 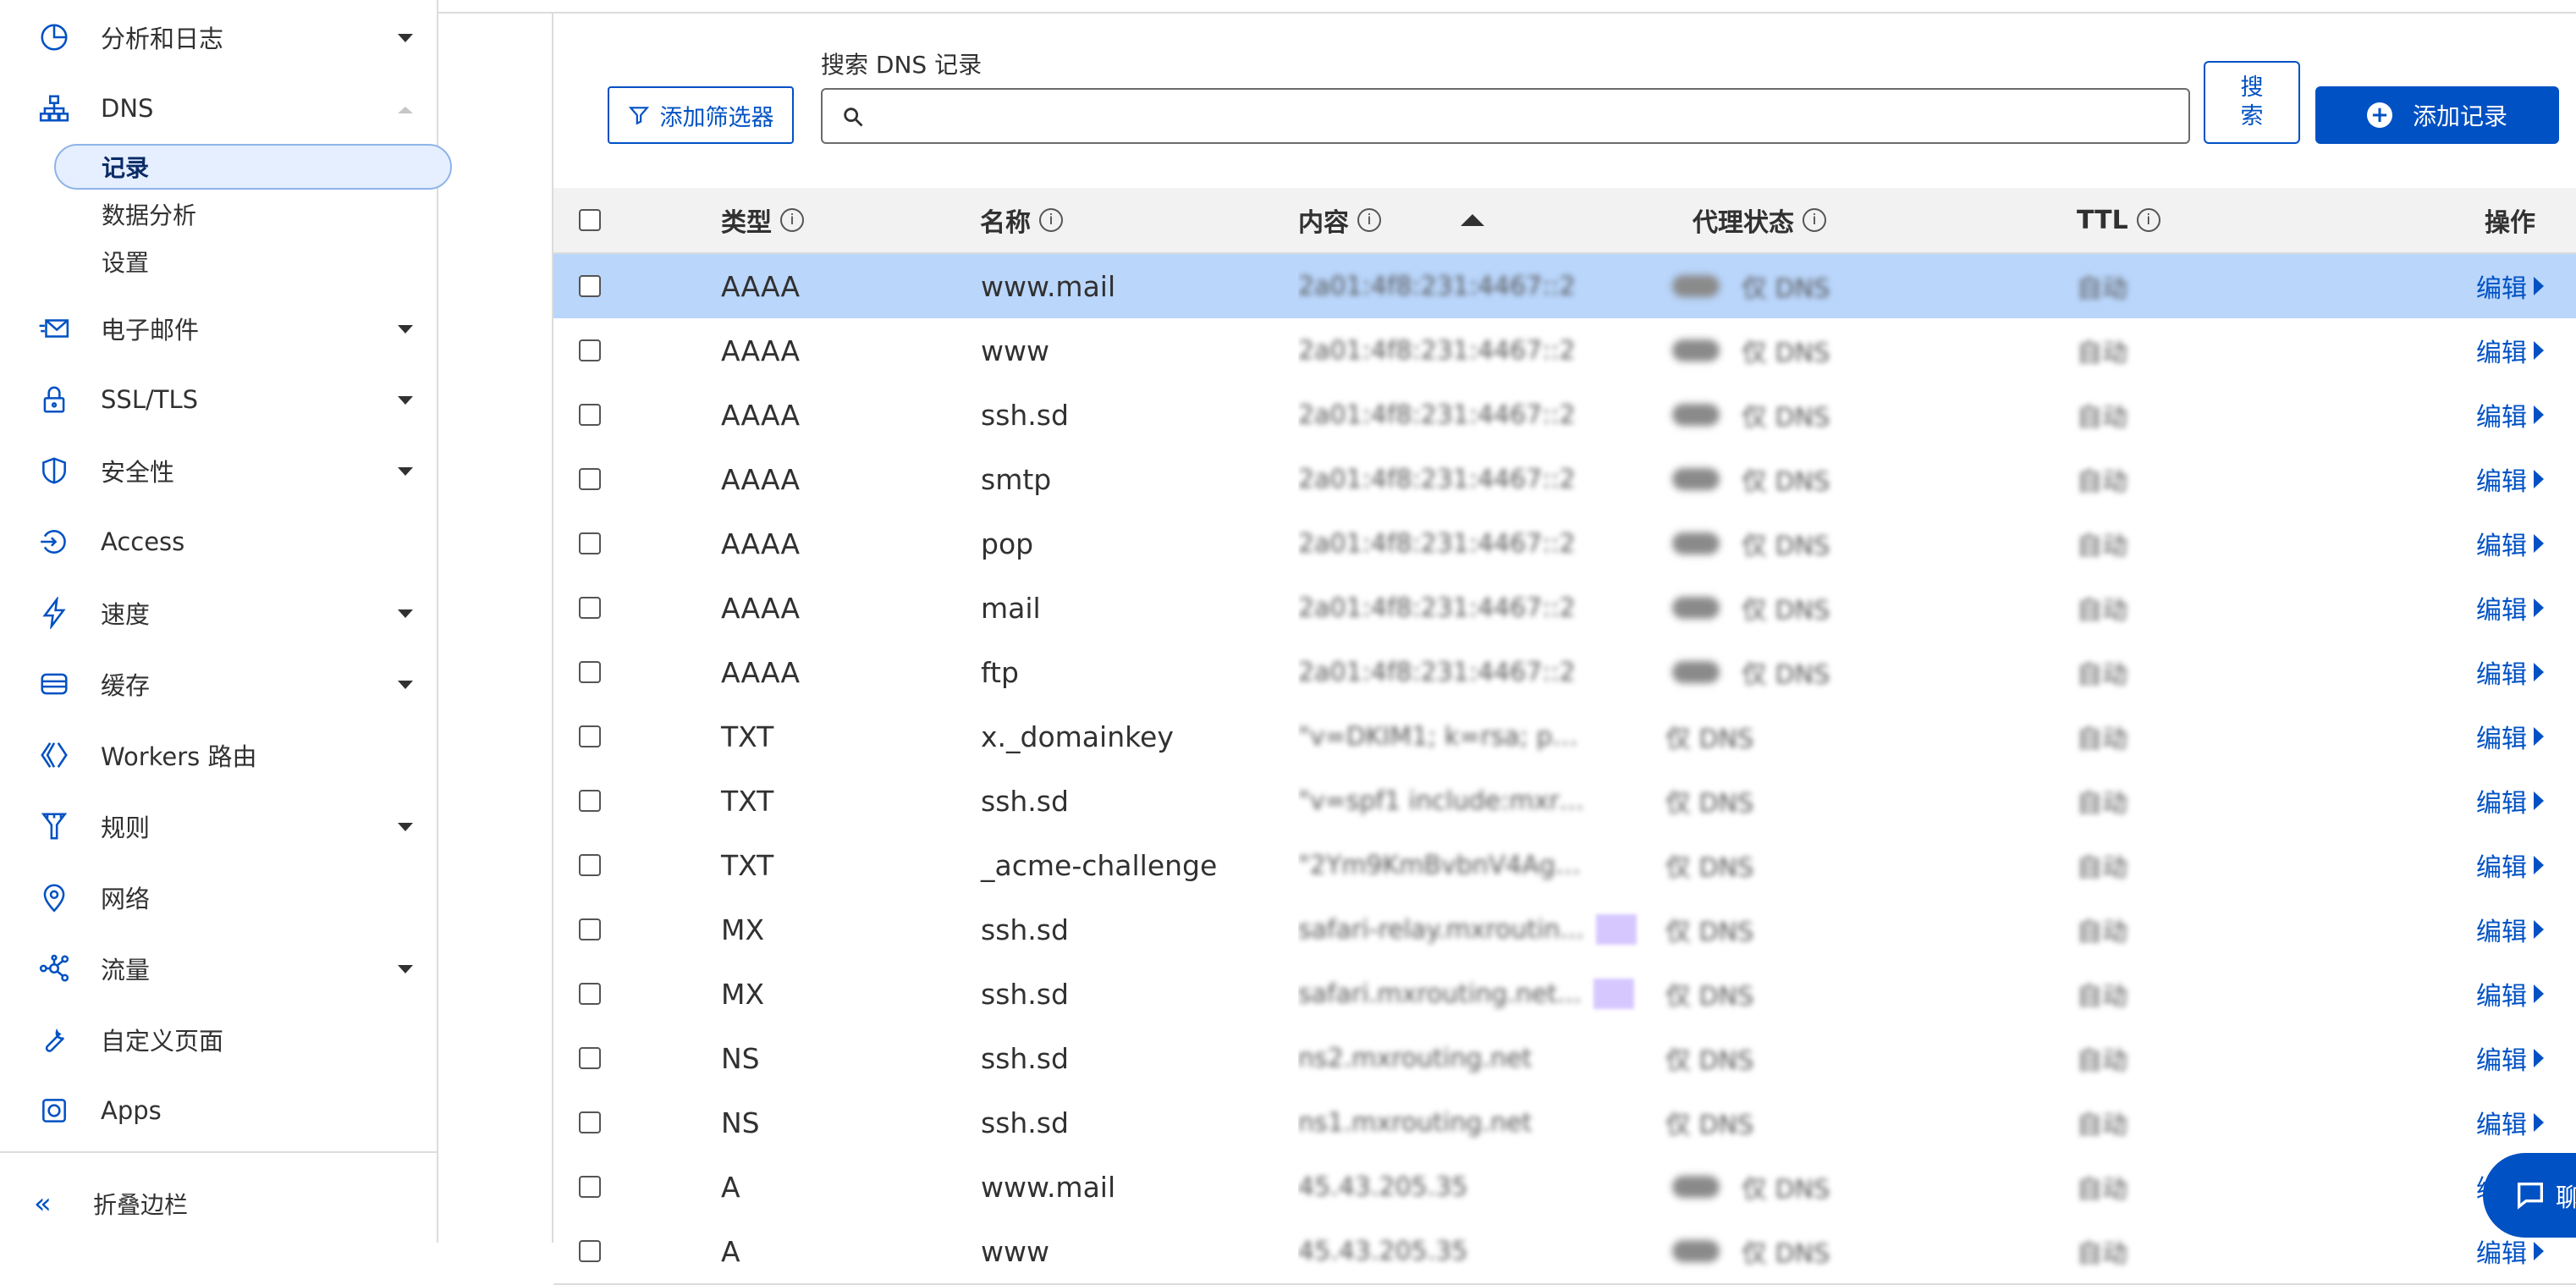 I want to click on search-button: 搜 索, so click(x=2252, y=103).